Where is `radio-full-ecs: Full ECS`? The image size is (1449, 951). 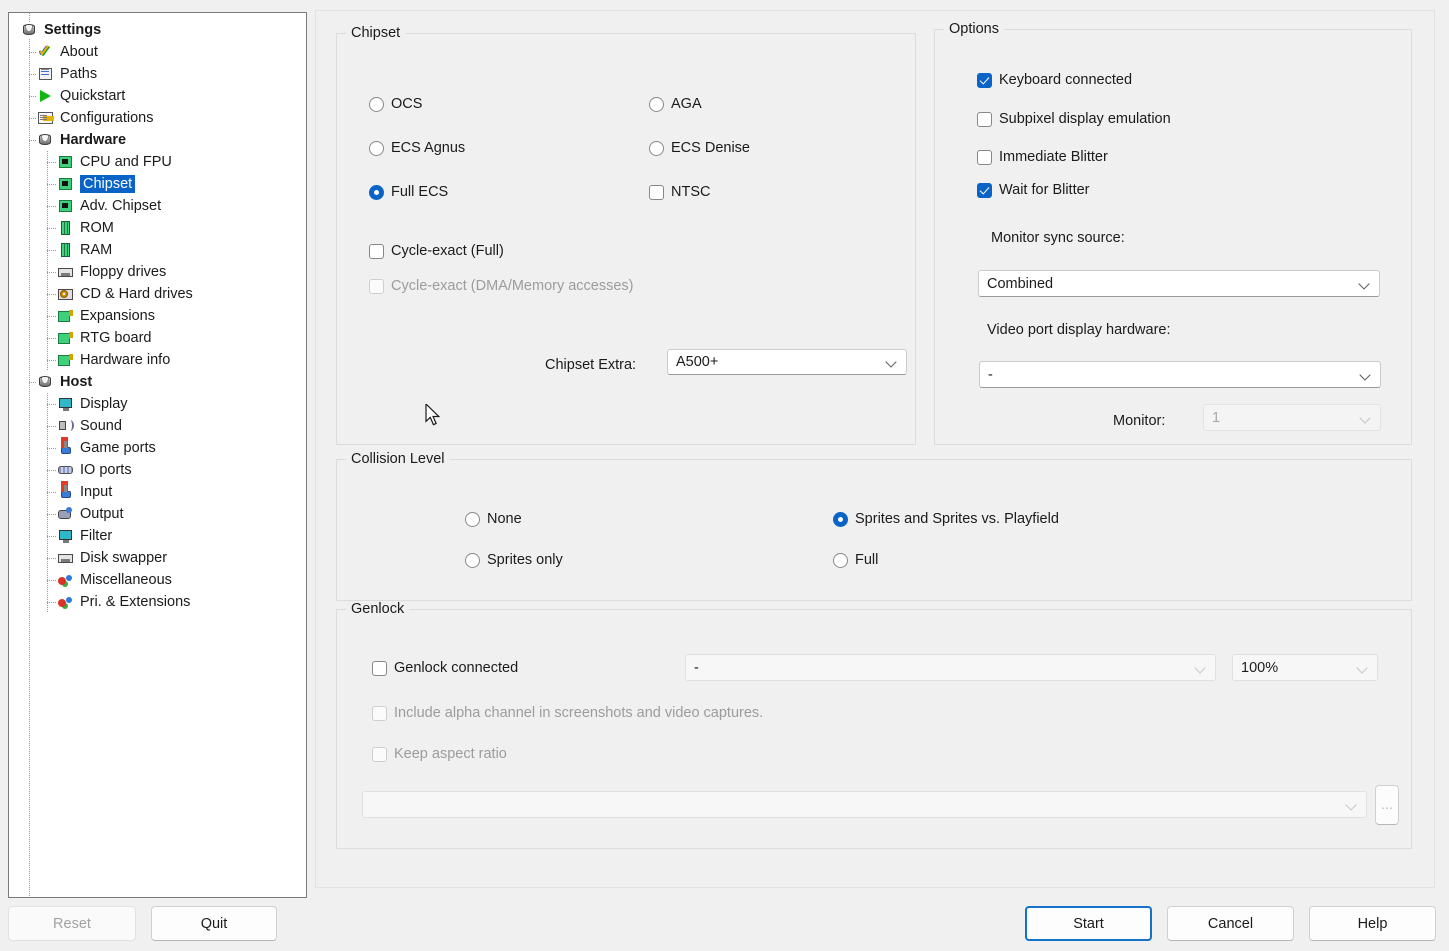 radio-full-ecs: Full ECS is located at coordinates (408, 192).